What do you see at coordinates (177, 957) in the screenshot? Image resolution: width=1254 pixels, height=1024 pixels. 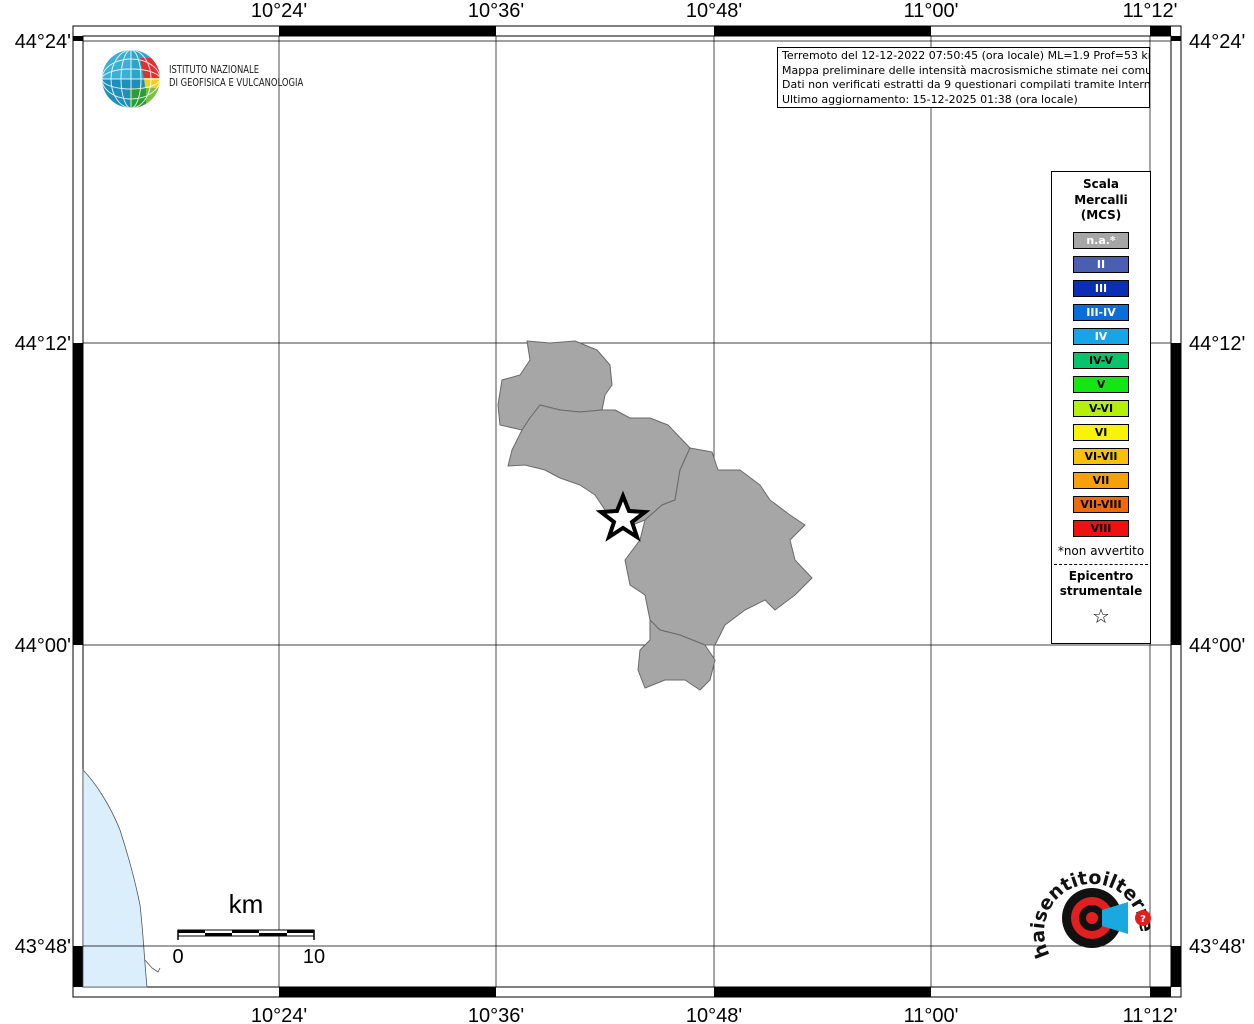 I see `scale-start: 0` at bounding box center [177, 957].